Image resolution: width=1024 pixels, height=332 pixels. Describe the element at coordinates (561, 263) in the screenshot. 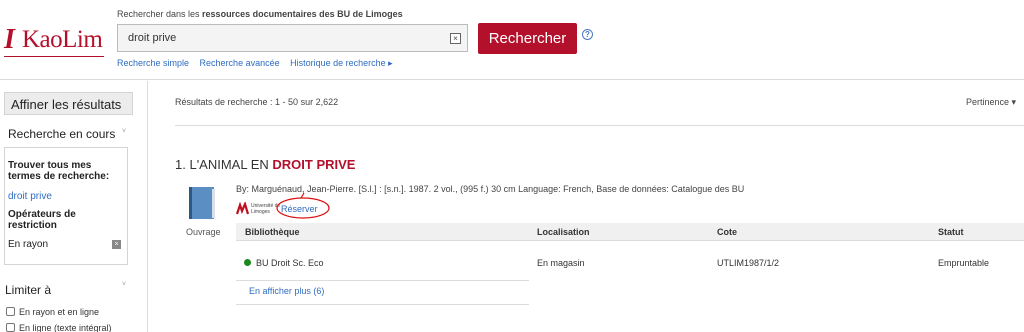

I see `holding-location: En magasin` at that location.